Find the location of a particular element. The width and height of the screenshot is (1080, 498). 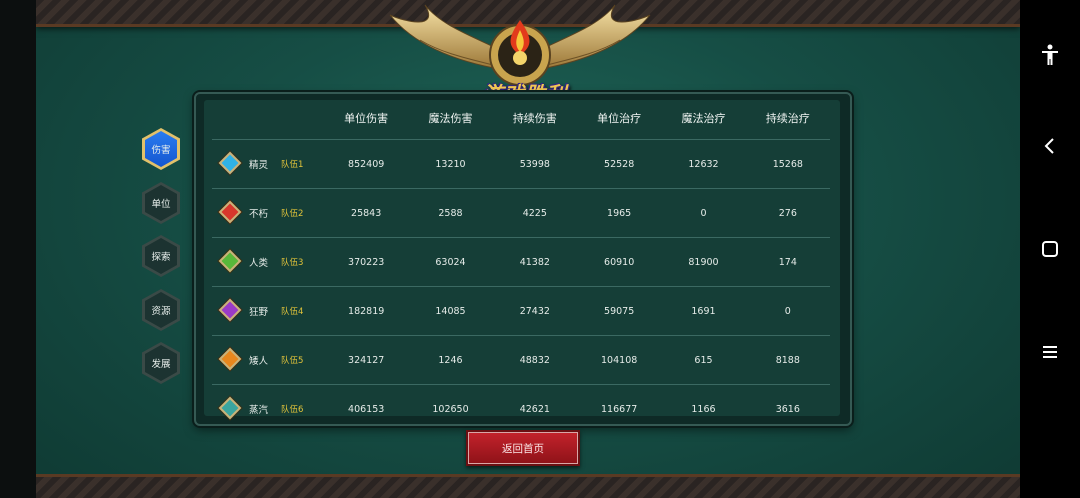

stat-value: 116677 is located at coordinates (619, 409).